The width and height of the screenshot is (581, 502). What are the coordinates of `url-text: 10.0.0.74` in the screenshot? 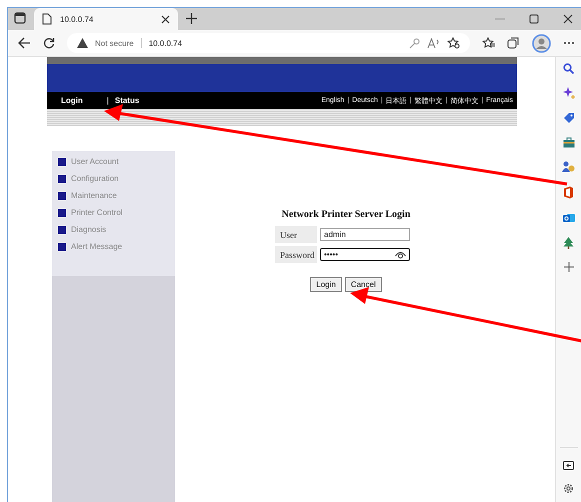 It's located at (165, 43).